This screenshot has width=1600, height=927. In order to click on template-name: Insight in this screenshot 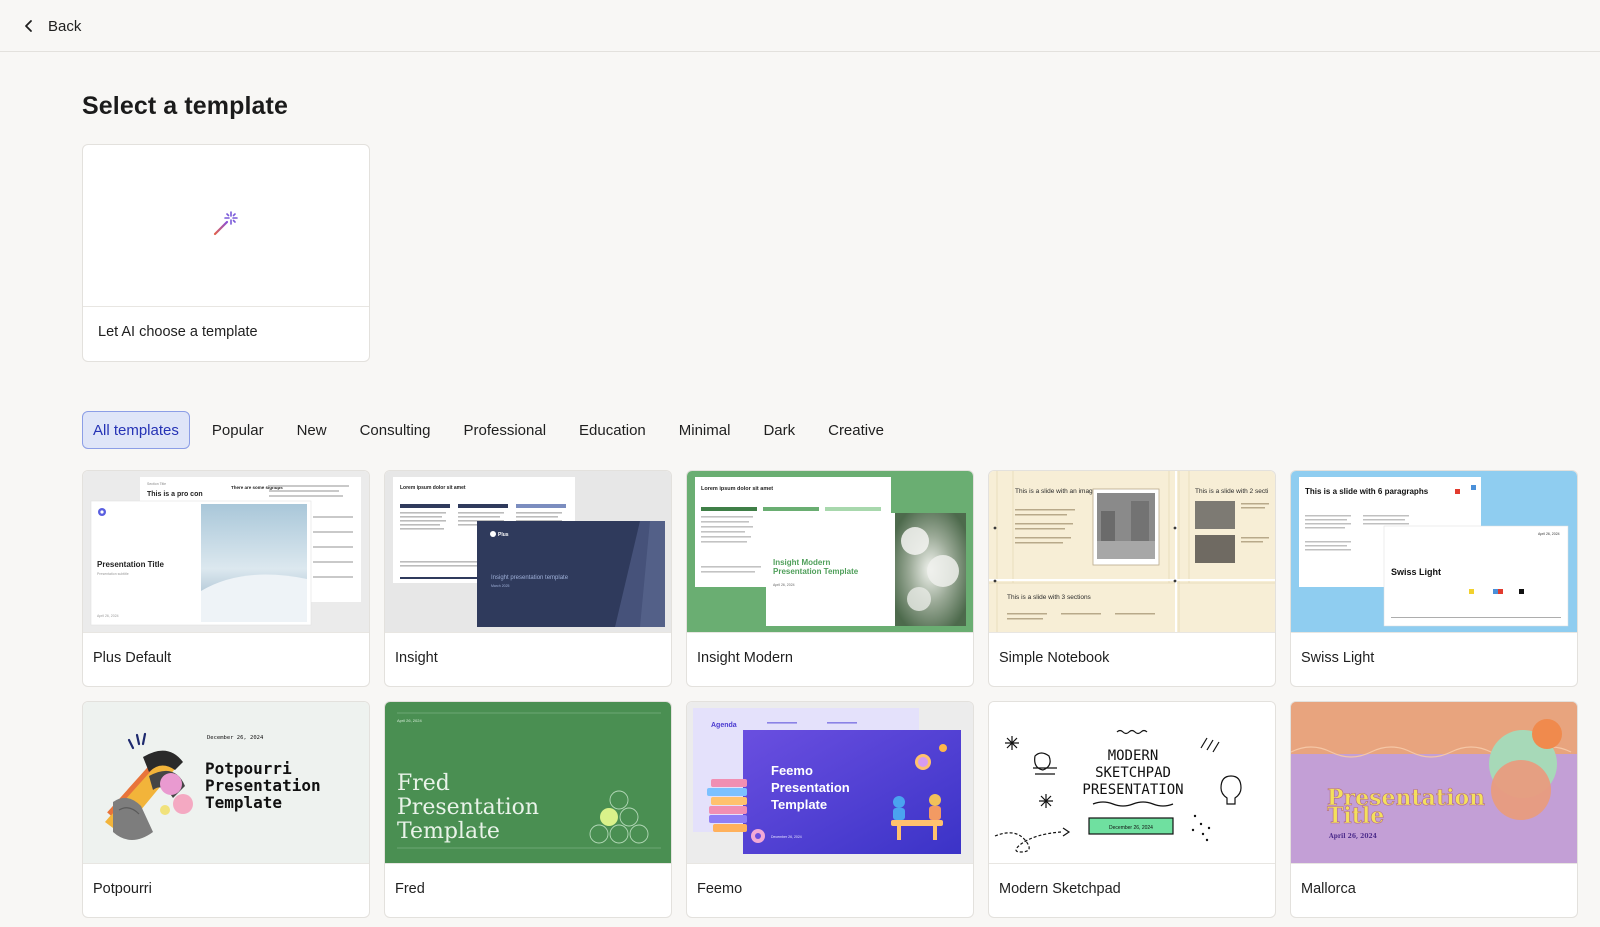, I will do `click(416, 658)`.